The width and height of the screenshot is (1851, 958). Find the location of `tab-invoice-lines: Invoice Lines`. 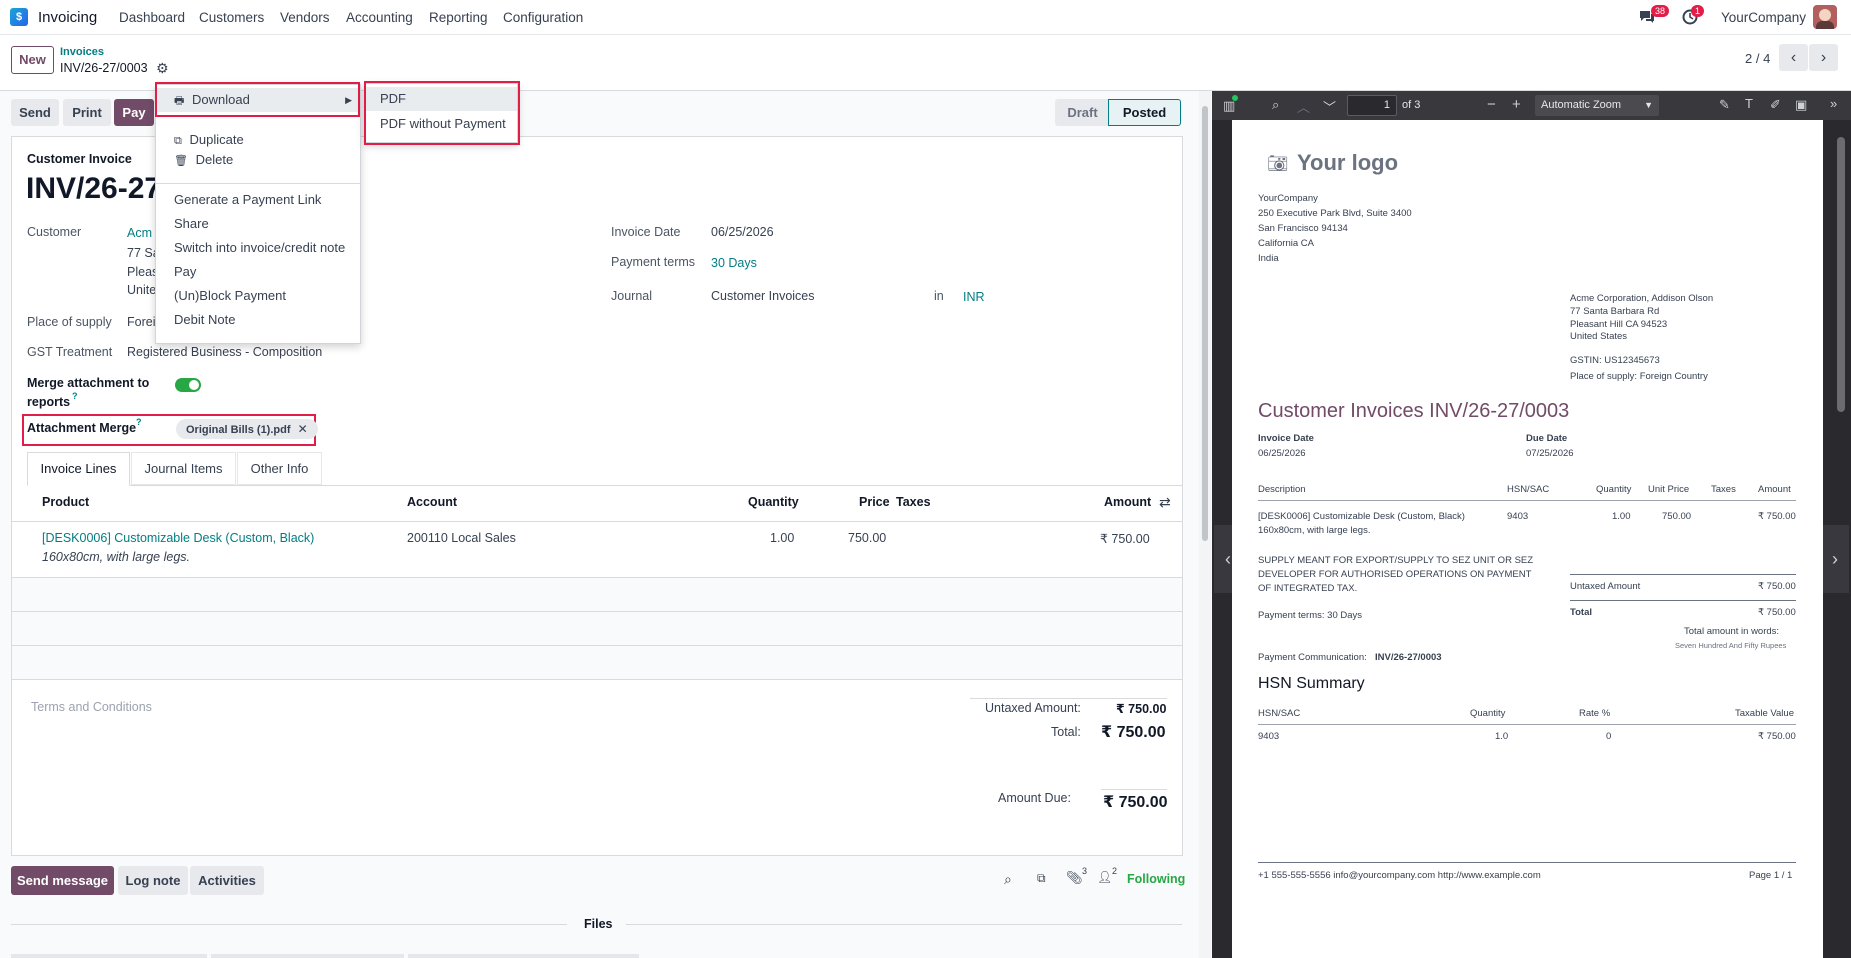

tab-invoice-lines: Invoice Lines is located at coordinates (78, 469).